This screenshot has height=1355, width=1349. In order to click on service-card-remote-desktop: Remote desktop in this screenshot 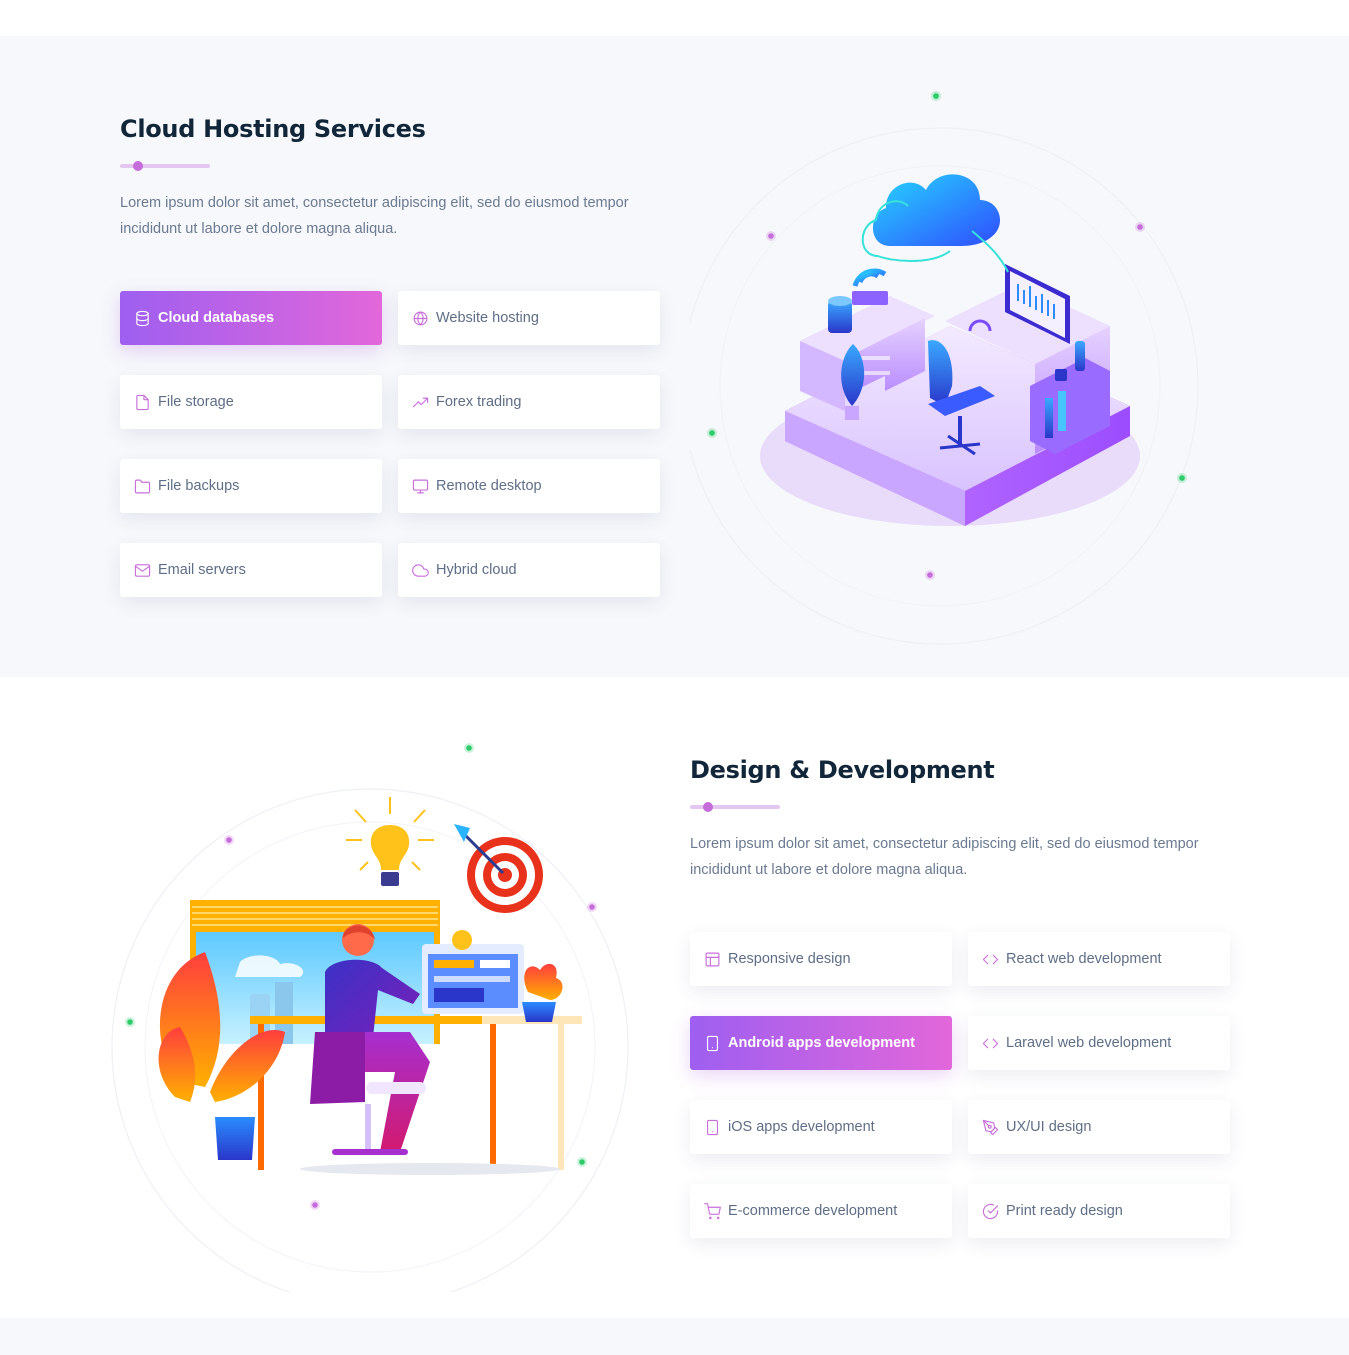, I will do `click(529, 486)`.